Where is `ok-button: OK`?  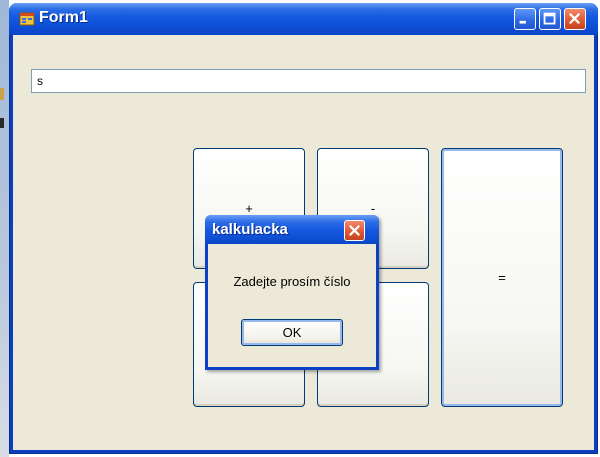 ok-button: OK is located at coordinates (292, 332).